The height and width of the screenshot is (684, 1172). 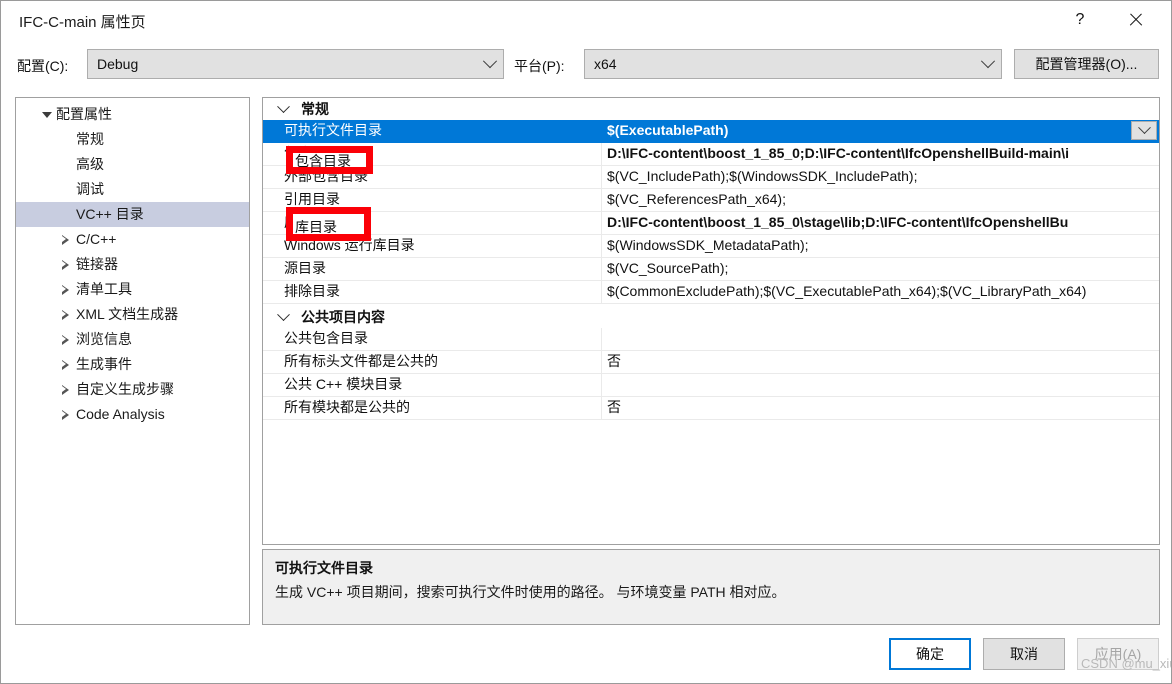 I want to click on tree-item-label: 生成事件, so click(x=104, y=364).